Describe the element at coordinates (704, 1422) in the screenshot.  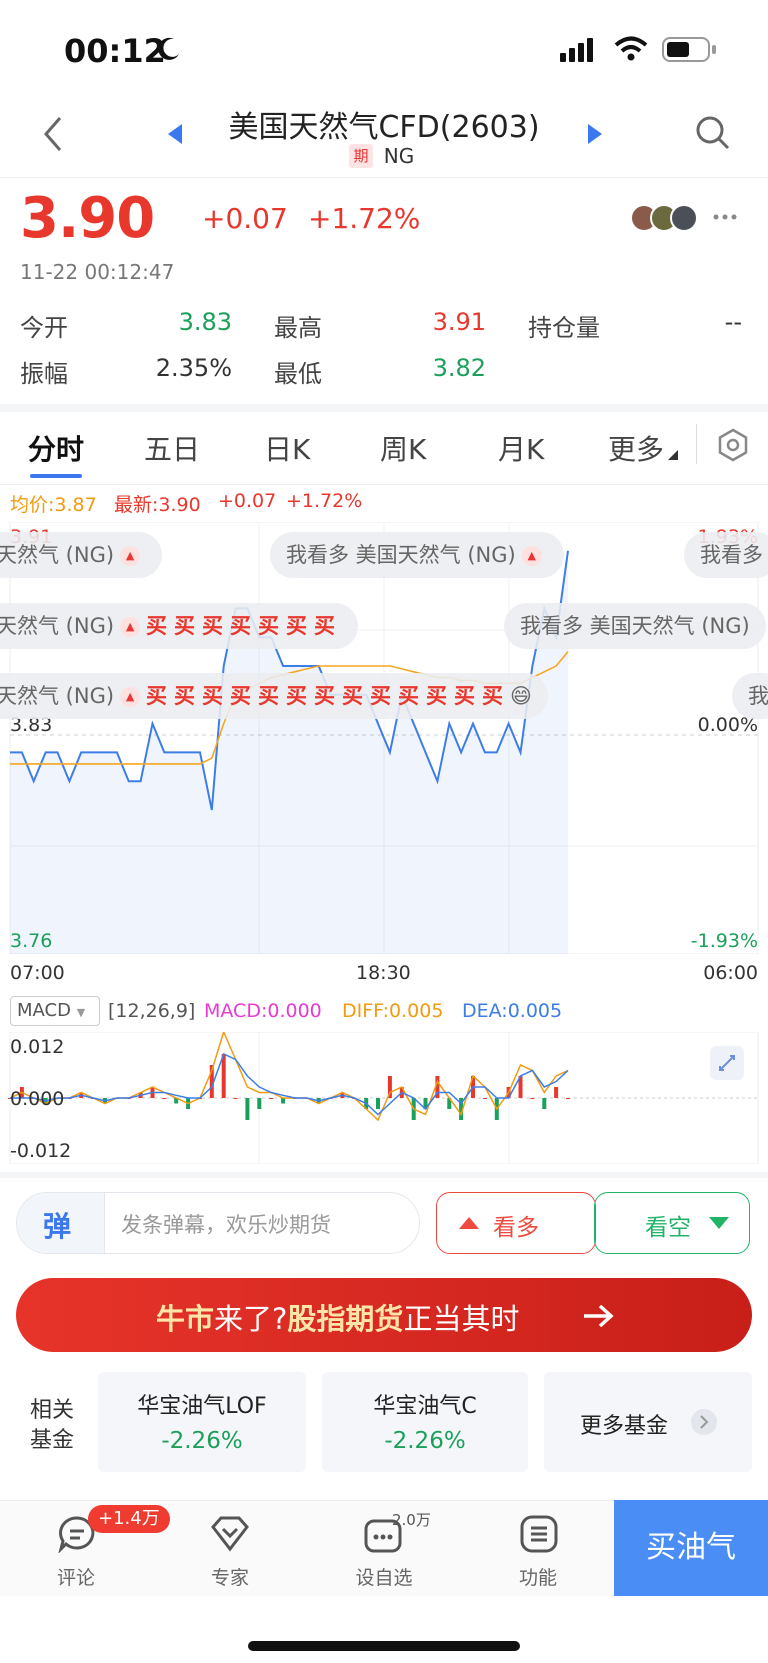
I see `chevron-right-icon` at that location.